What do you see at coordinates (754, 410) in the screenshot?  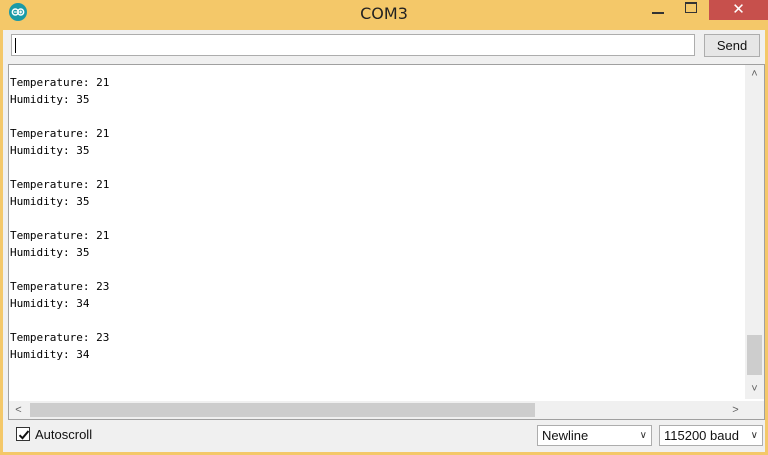 I see `scrollbar-corner` at bounding box center [754, 410].